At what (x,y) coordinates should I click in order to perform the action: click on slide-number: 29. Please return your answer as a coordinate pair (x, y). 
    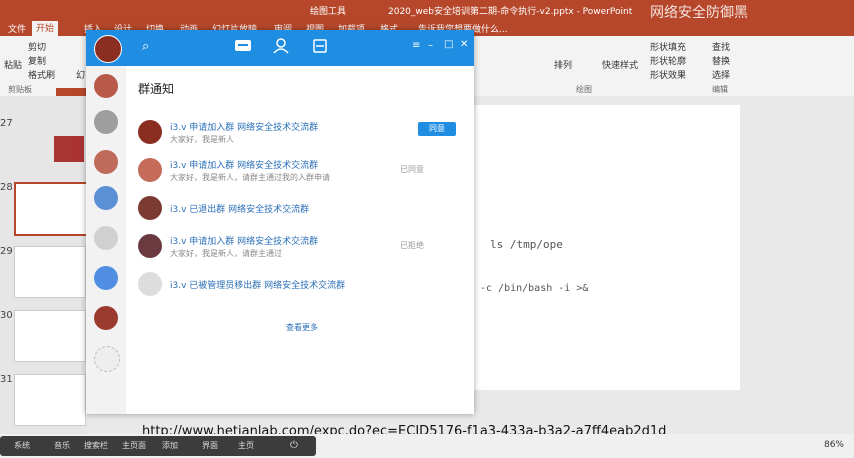
    Looking at the image, I should click on (6, 251).